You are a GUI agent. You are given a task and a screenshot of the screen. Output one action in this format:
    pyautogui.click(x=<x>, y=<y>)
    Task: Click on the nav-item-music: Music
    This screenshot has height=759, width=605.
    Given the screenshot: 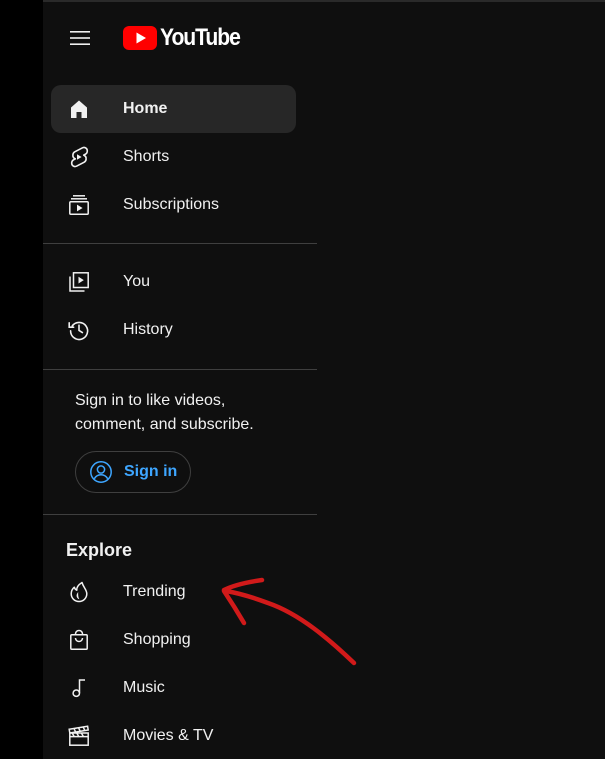 What is the action you would take?
    pyautogui.click(x=173, y=688)
    